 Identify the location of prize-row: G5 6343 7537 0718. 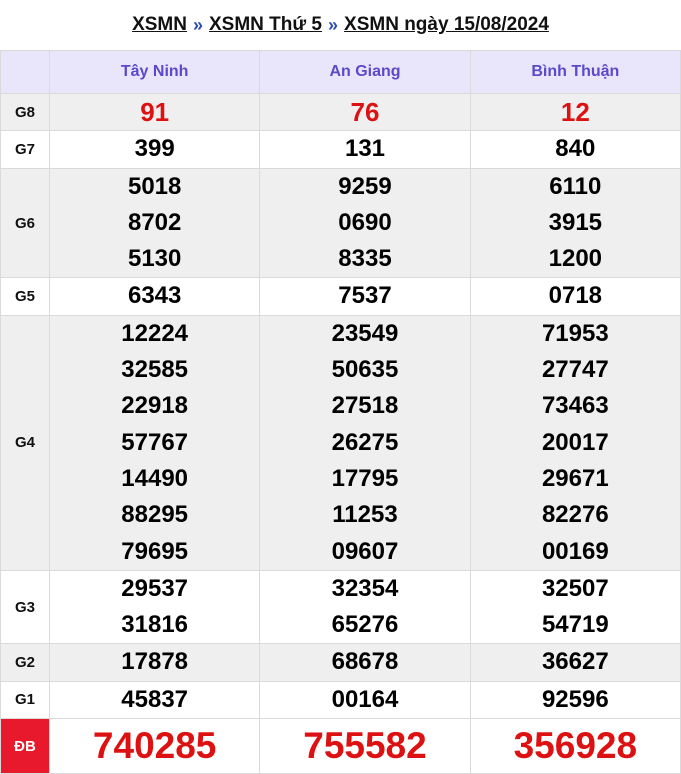
(340, 296).